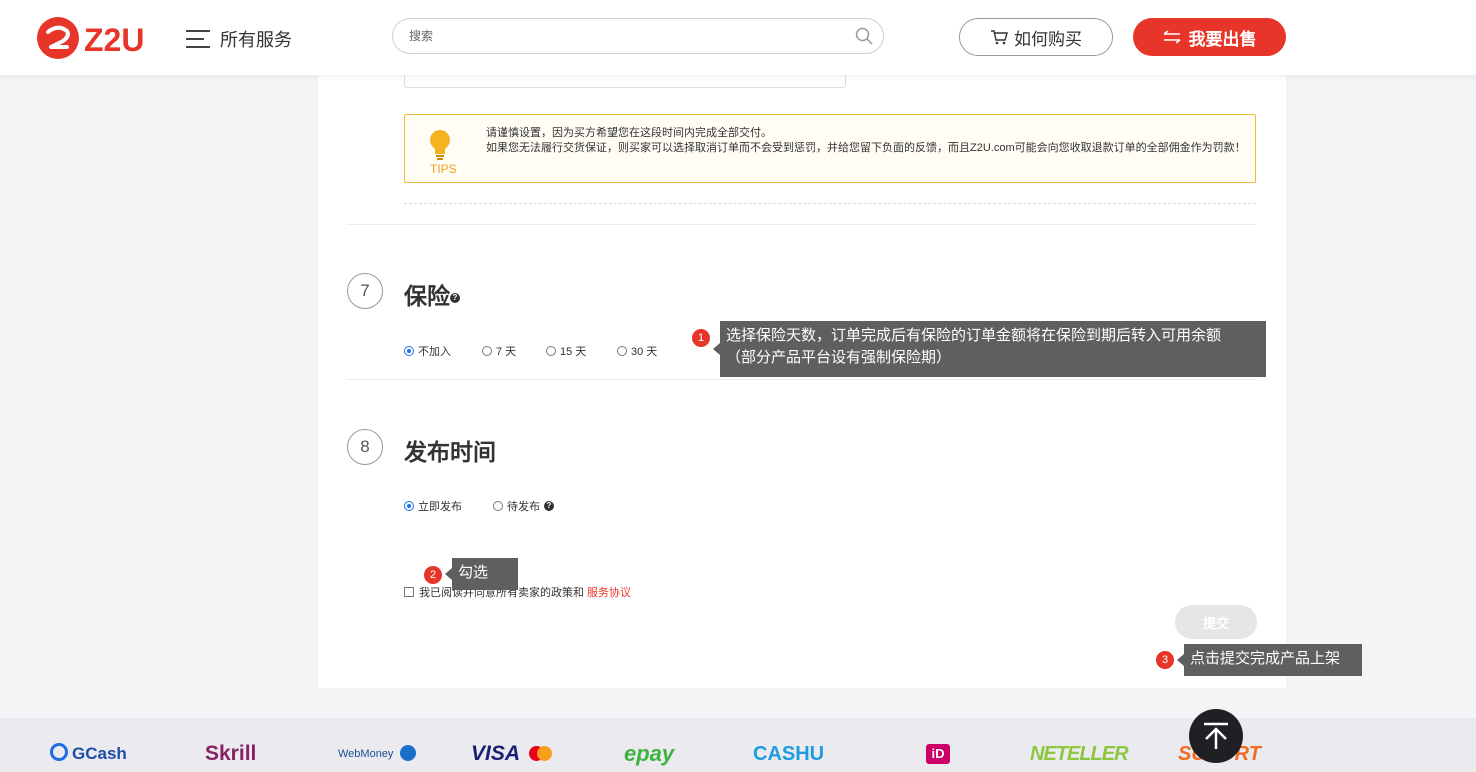 This screenshot has height=772, width=1476. What do you see at coordinates (1171, 37) in the screenshot?
I see `swap-arrows-icon` at bounding box center [1171, 37].